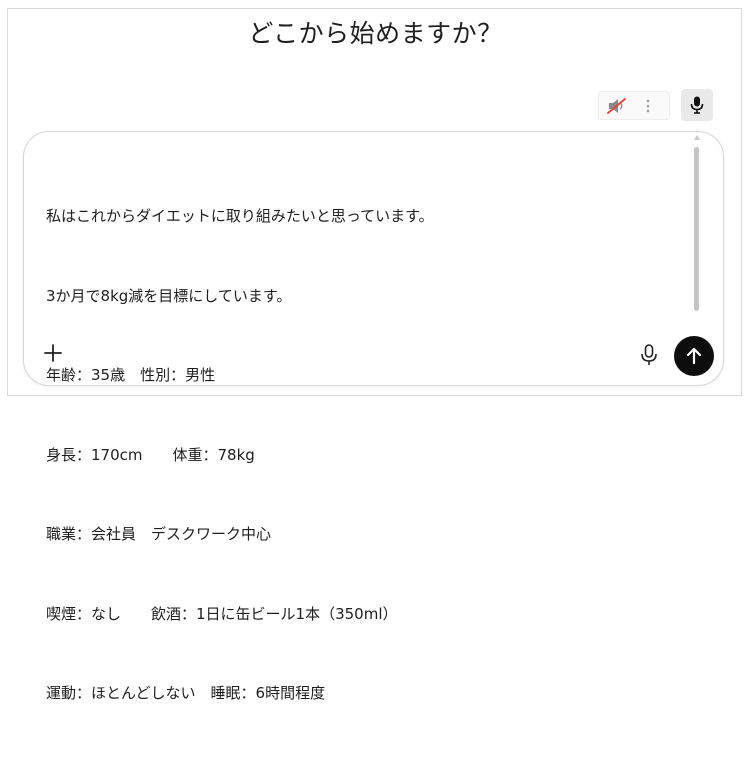  I want to click on scrollbar-thumb, so click(696, 229).